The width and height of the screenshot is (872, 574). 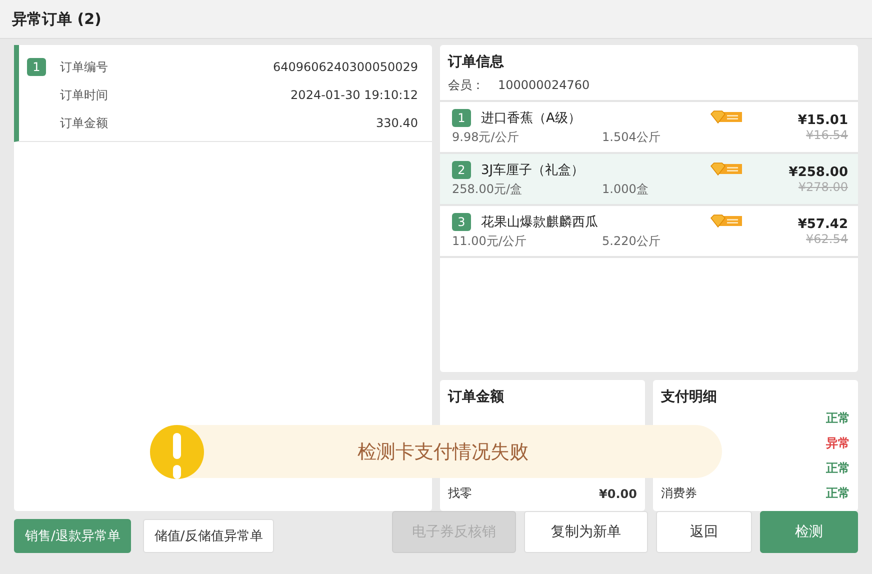 What do you see at coordinates (586, 532) in the screenshot?
I see `action-button: 复制为新单` at bounding box center [586, 532].